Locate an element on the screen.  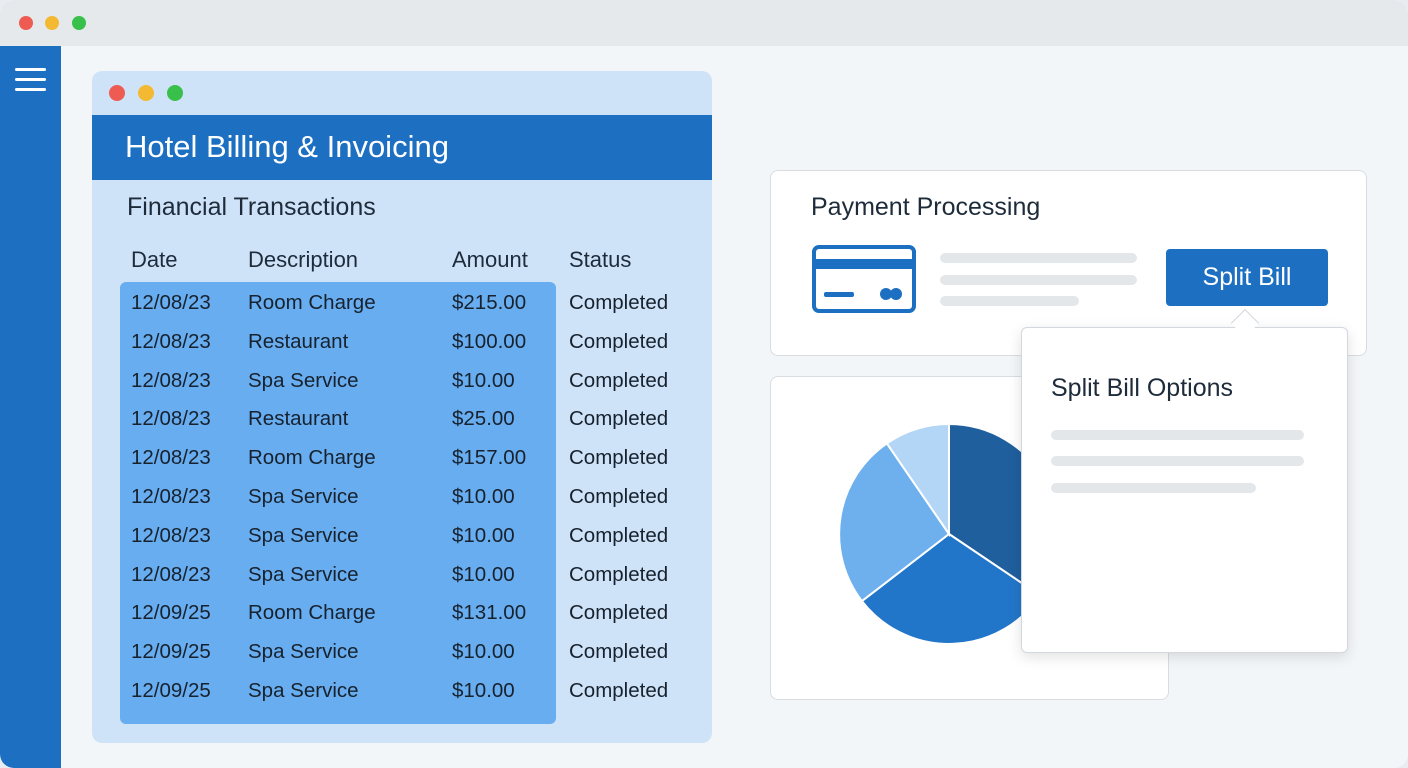
payment-title: Payment Processing is located at coordinates (926, 207).